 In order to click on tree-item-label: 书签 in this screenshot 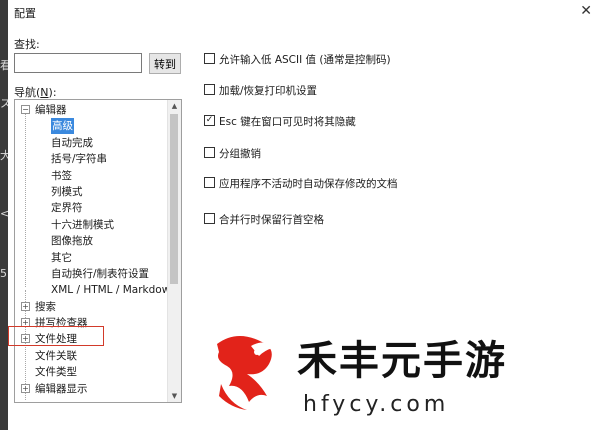, I will do `click(61, 175)`.